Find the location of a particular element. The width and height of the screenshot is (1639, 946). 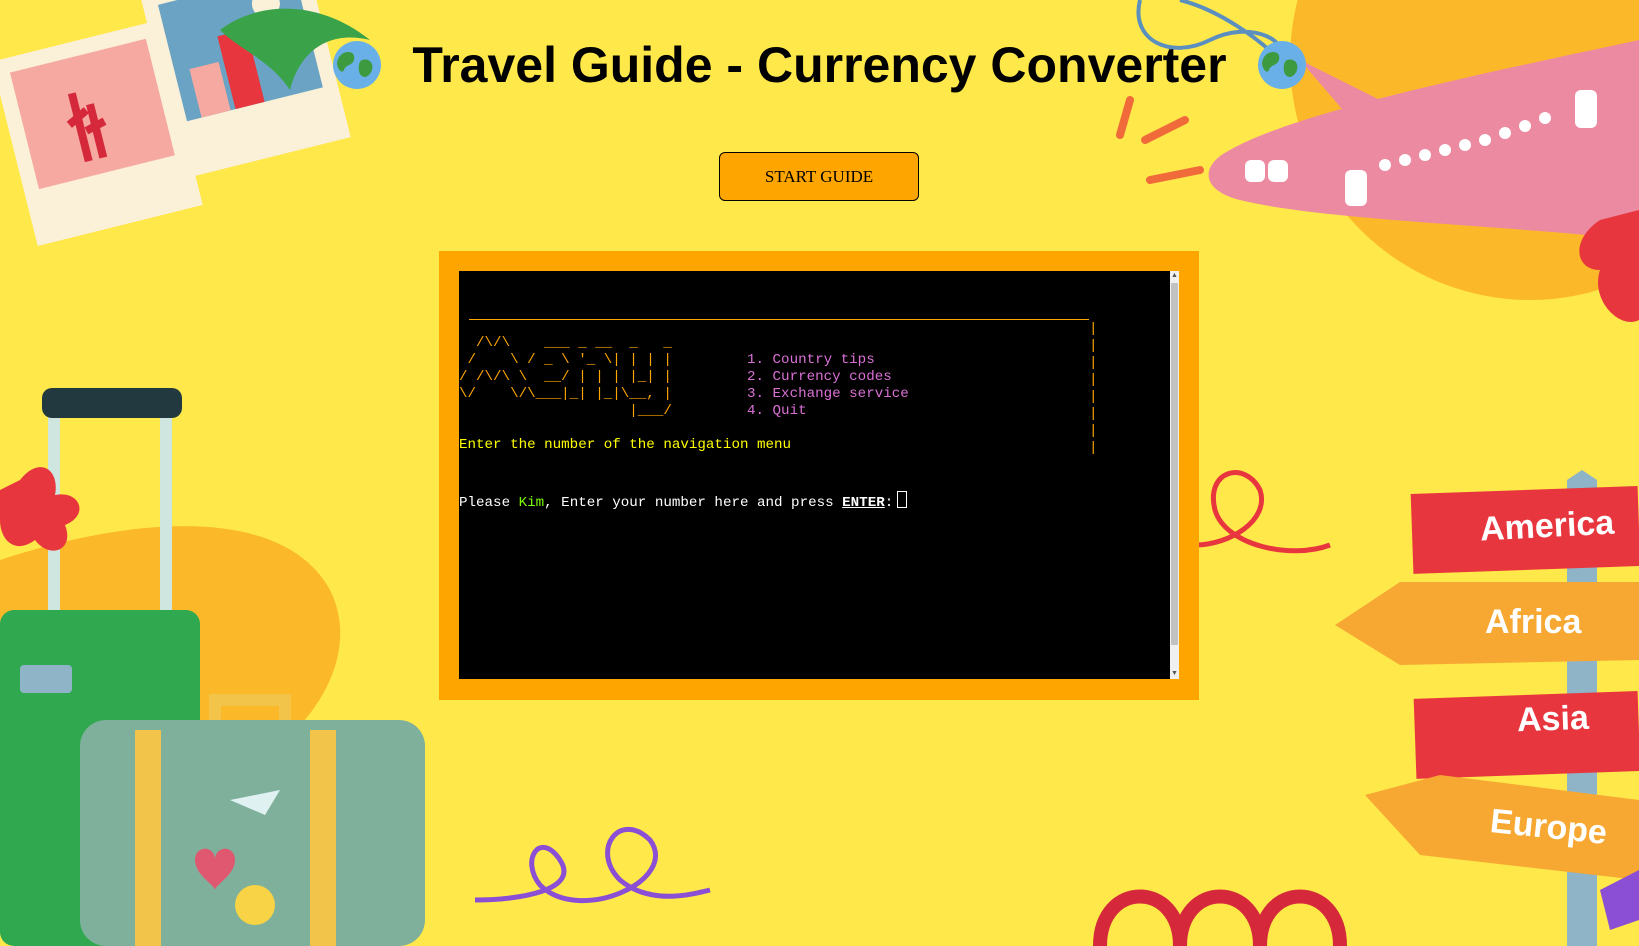

start-guide-button: START GUIDE is located at coordinates (819, 176).